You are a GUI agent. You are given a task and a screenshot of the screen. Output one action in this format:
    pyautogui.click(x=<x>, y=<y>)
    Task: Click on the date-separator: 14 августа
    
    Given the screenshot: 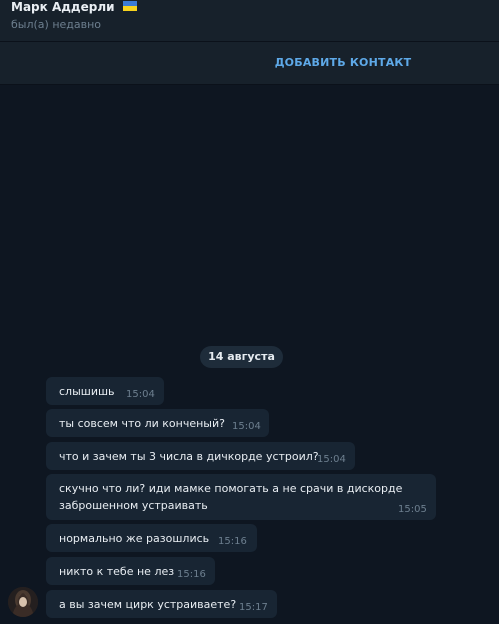 What is the action you would take?
    pyautogui.click(x=241, y=357)
    